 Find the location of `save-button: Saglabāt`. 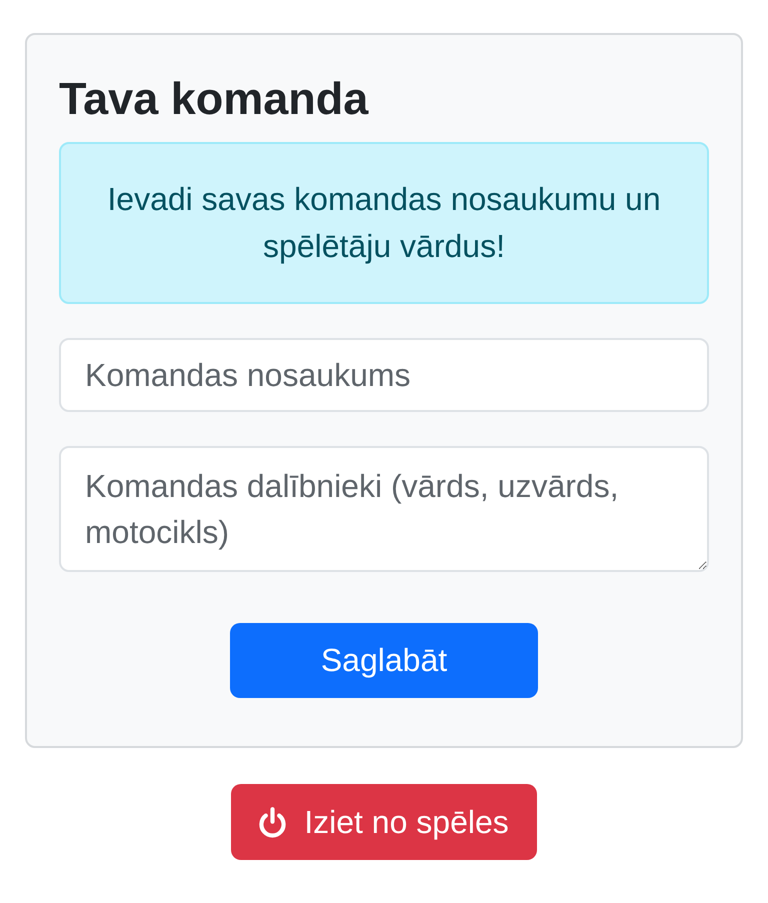

save-button: Saglabāt is located at coordinates (384, 660).